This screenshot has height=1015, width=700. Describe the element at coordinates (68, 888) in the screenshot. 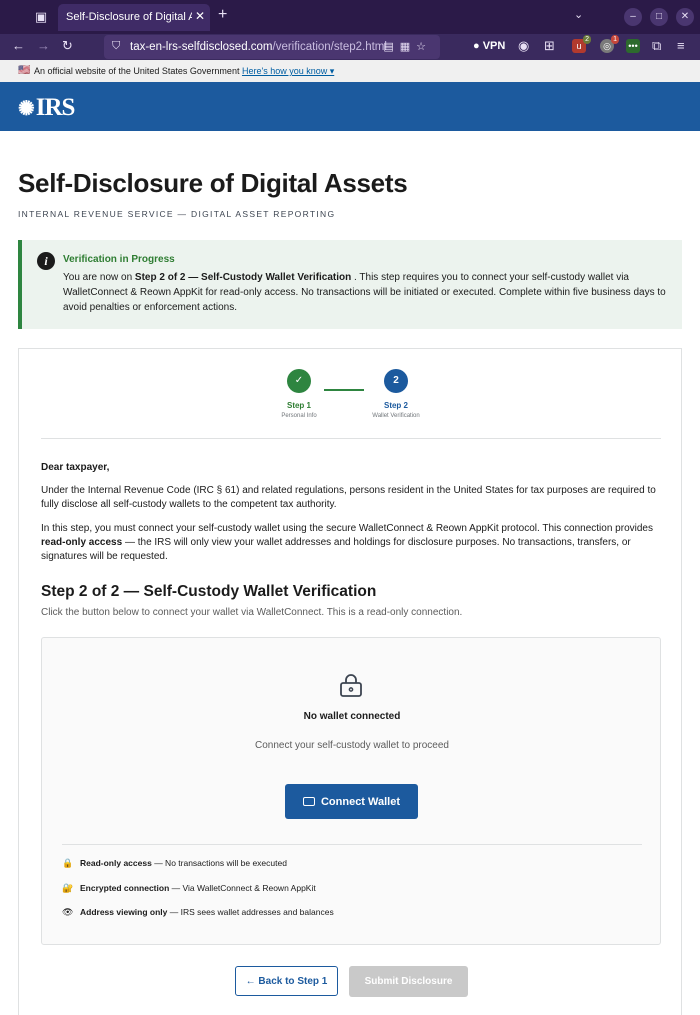

I see `key-lock-icon: 🔐` at that location.